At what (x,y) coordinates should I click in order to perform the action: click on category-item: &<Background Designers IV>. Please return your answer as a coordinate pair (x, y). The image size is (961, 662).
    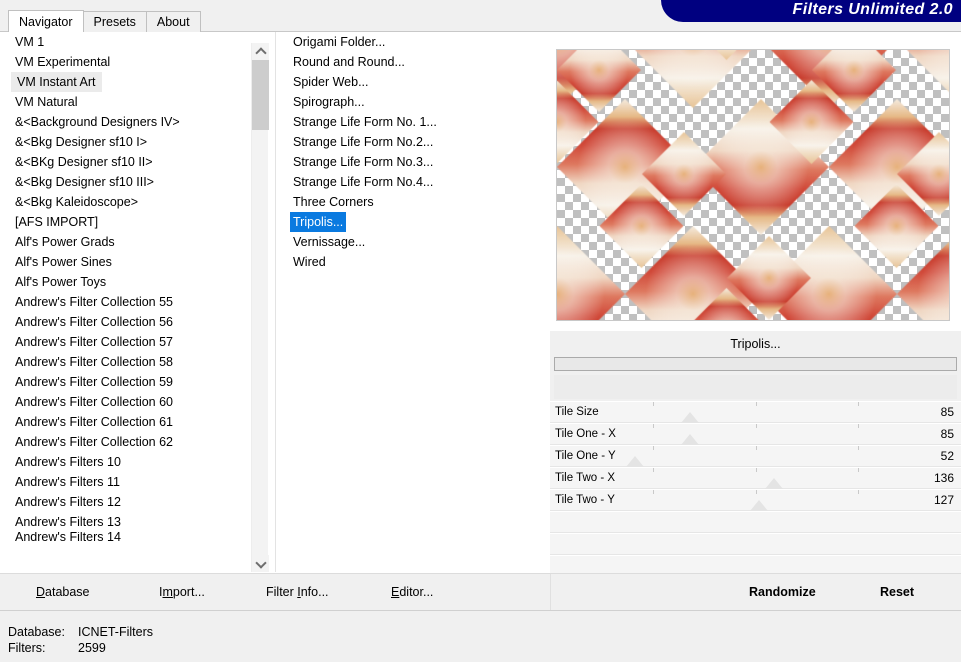
    Looking at the image, I should click on (126, 122).